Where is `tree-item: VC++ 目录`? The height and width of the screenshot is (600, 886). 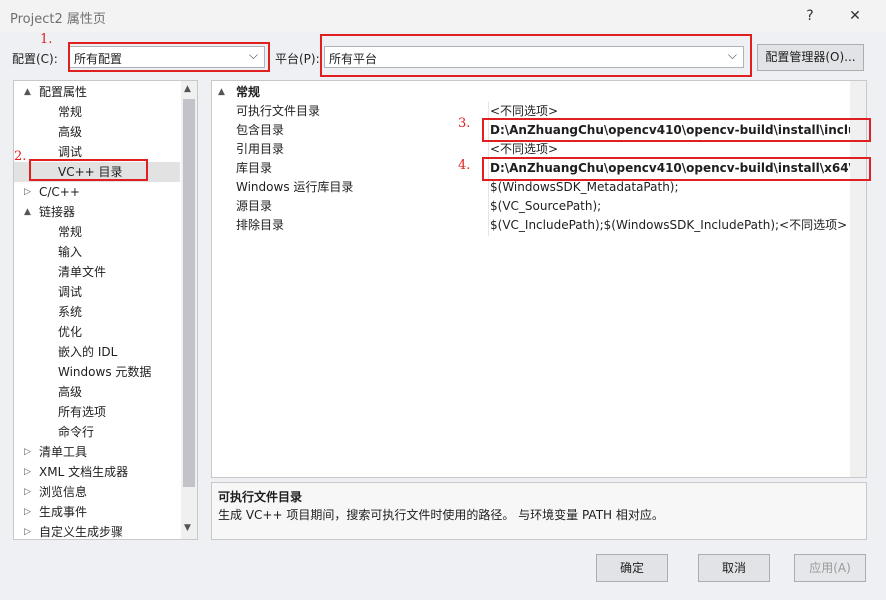
tree-item: VC++ 目录 is located at coordinates (97, 172).